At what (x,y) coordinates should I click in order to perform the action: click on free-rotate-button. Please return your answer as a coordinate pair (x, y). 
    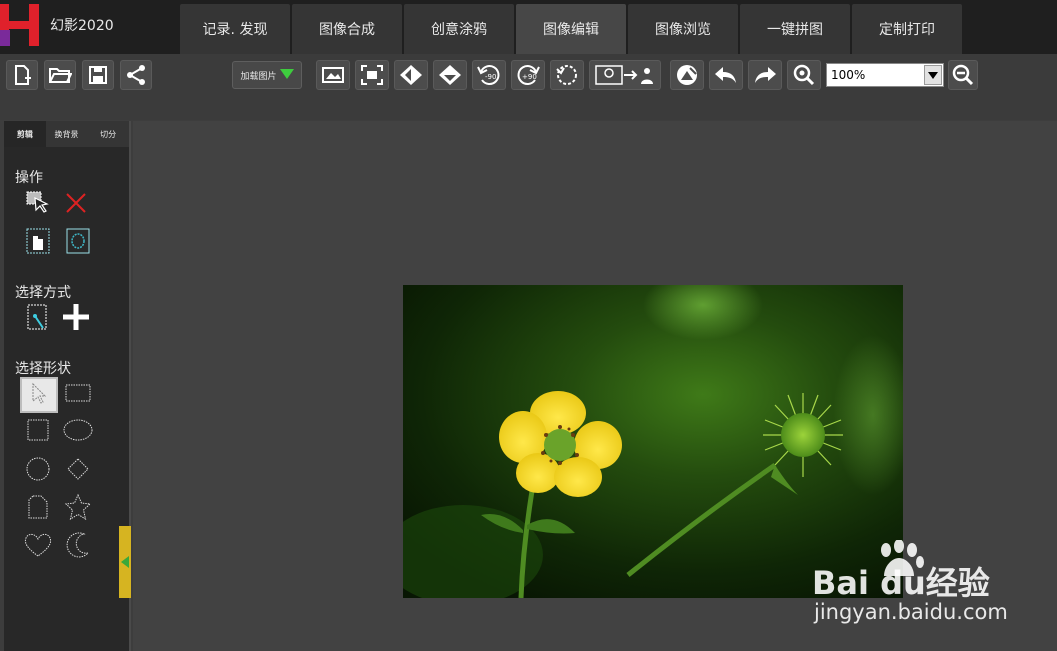
    Looking at the image, I should click on (567, 75).